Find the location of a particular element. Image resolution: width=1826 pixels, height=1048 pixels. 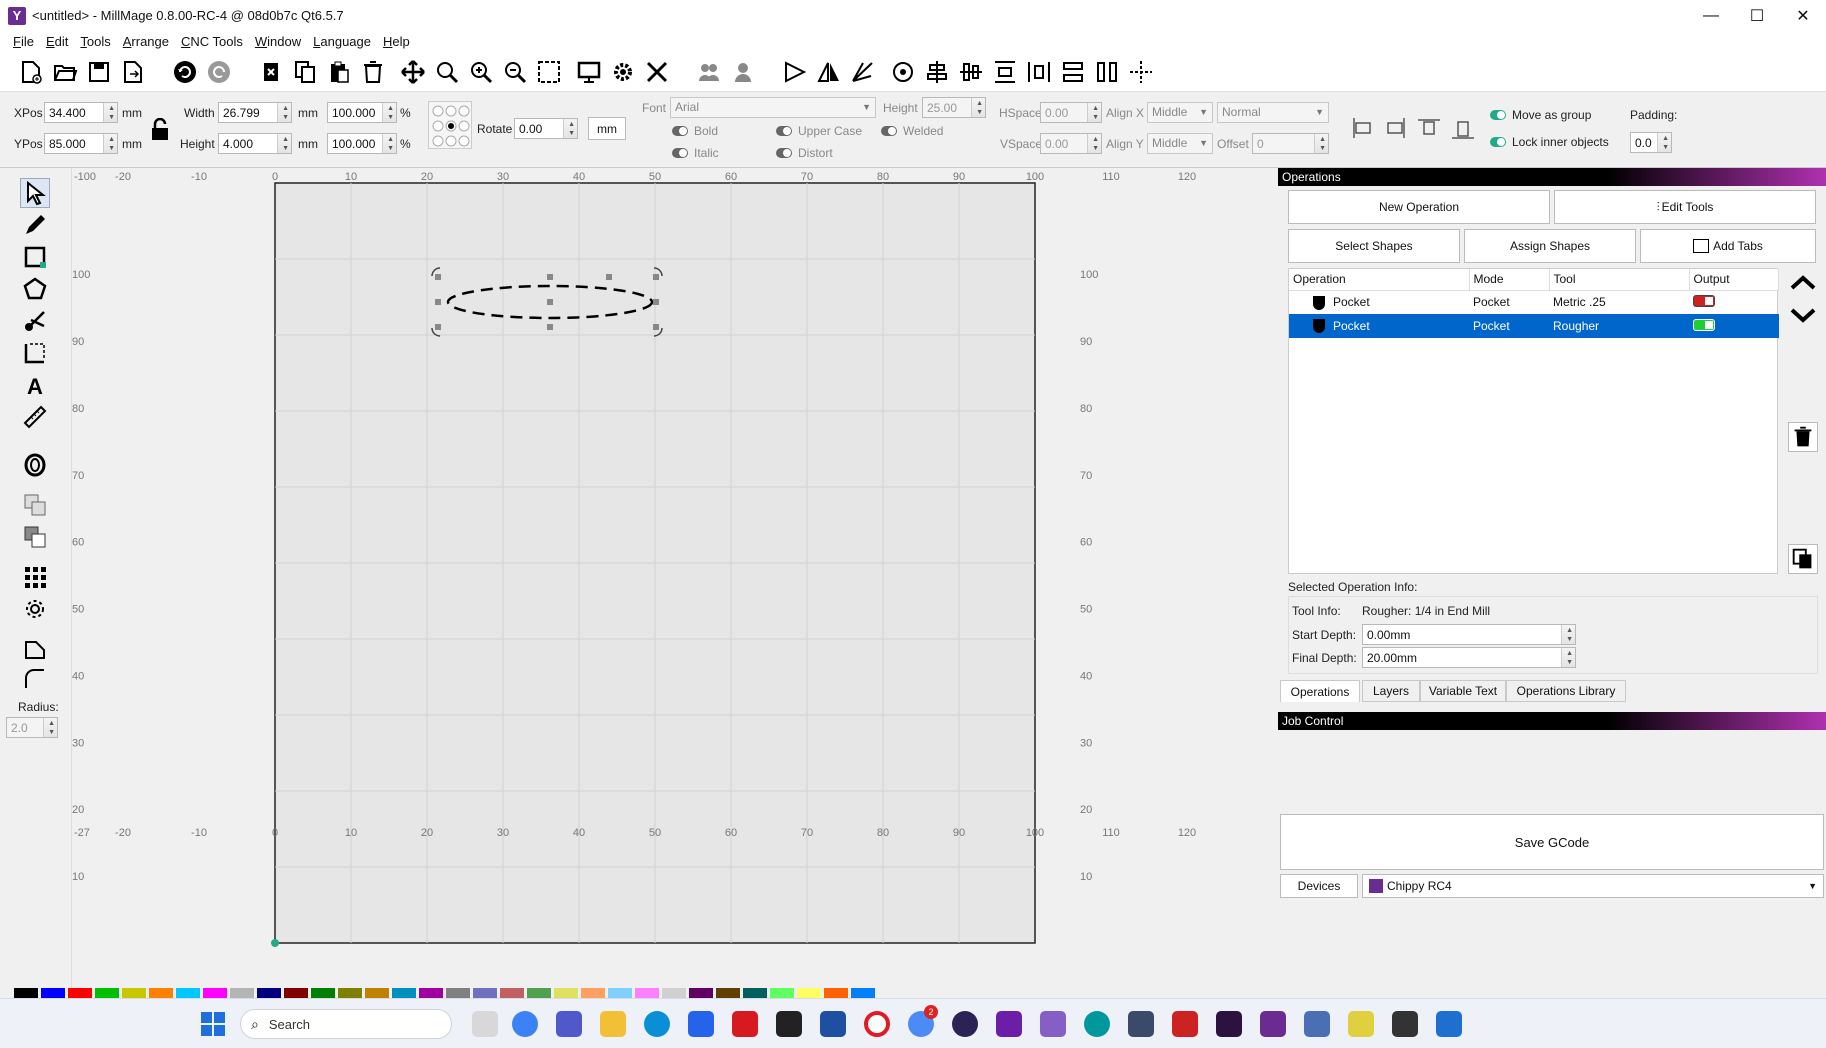

export-icon is located at coordinates (133, 72).